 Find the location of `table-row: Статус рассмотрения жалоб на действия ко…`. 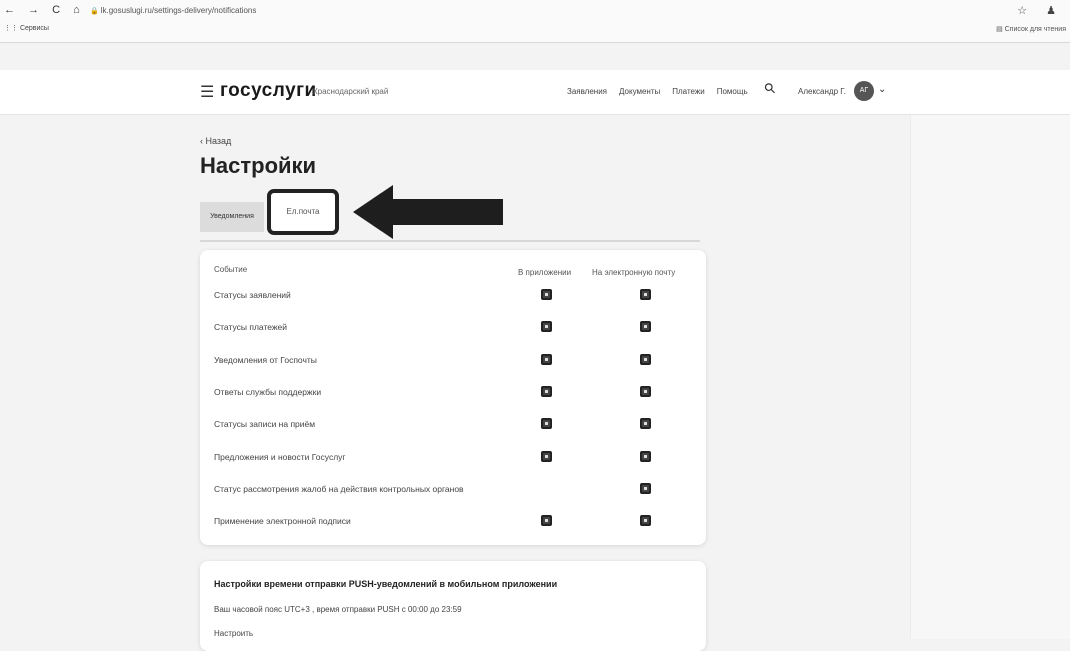

table-row: Статус рассмотрения жалоб на действия ко… is located at coordinates (453, 491).